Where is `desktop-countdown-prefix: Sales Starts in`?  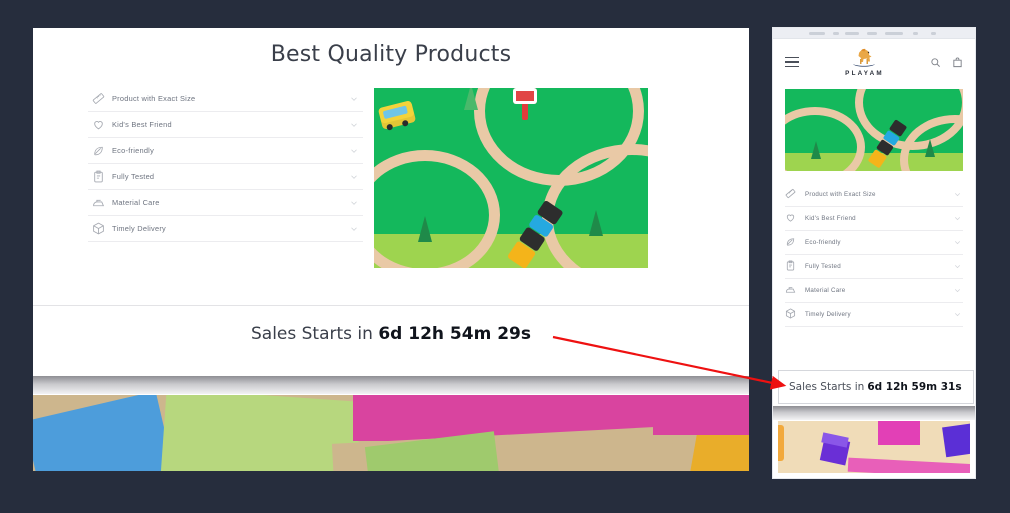
desktop-countdown-prefix: Sales Starts in is located at coordinates (314, 334).